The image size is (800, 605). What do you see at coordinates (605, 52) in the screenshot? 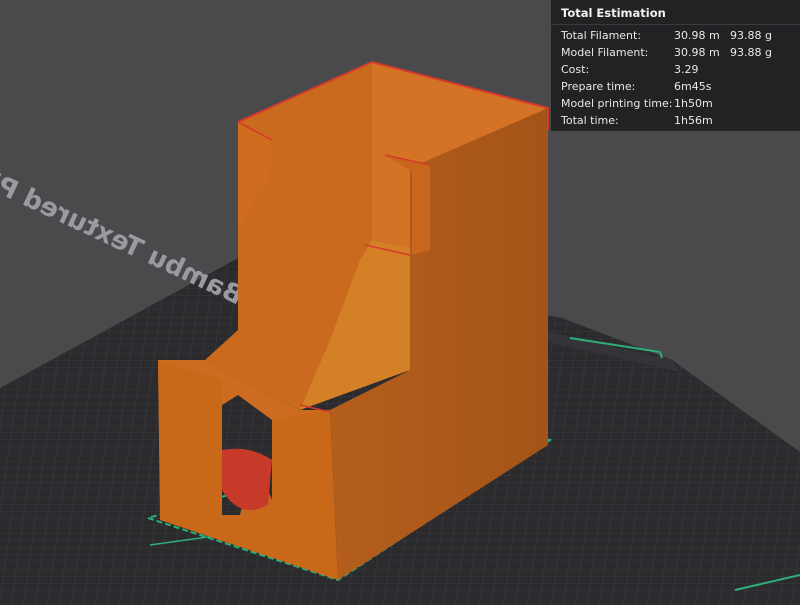
I see `row-label: Model Filament:` at bounding box center [605, 52].